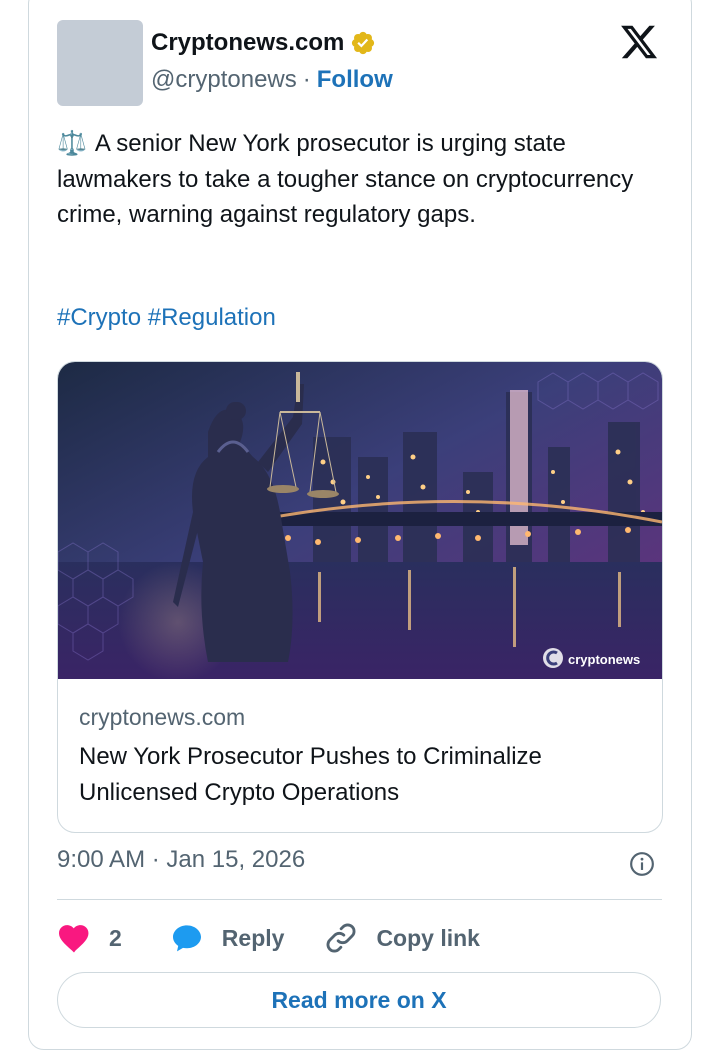 Image resolution: width=720 pixels, height=1050 pixels. Describe the element at coordinates (224, 80) in the screenshot. I see `author-handle: @cryptonews` at that location.